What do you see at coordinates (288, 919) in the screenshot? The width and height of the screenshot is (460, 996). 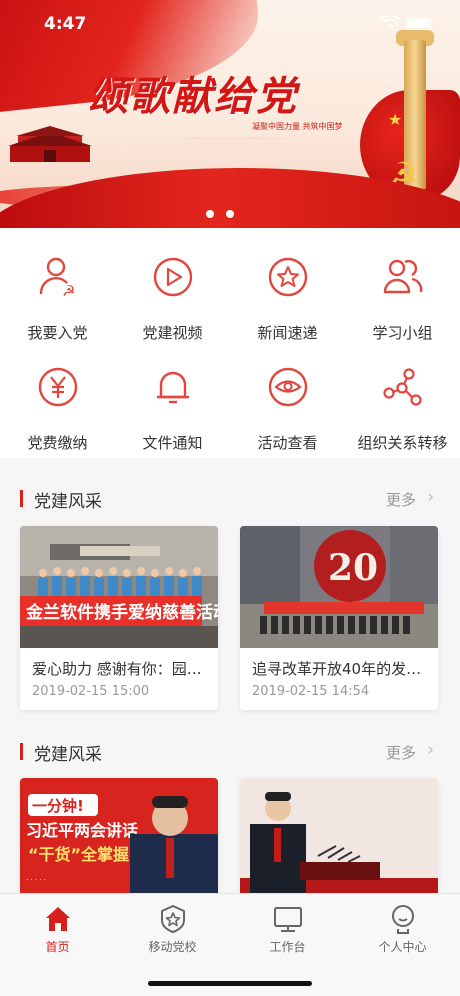 I see `monitor-icon` at bounding box center [288, 919].